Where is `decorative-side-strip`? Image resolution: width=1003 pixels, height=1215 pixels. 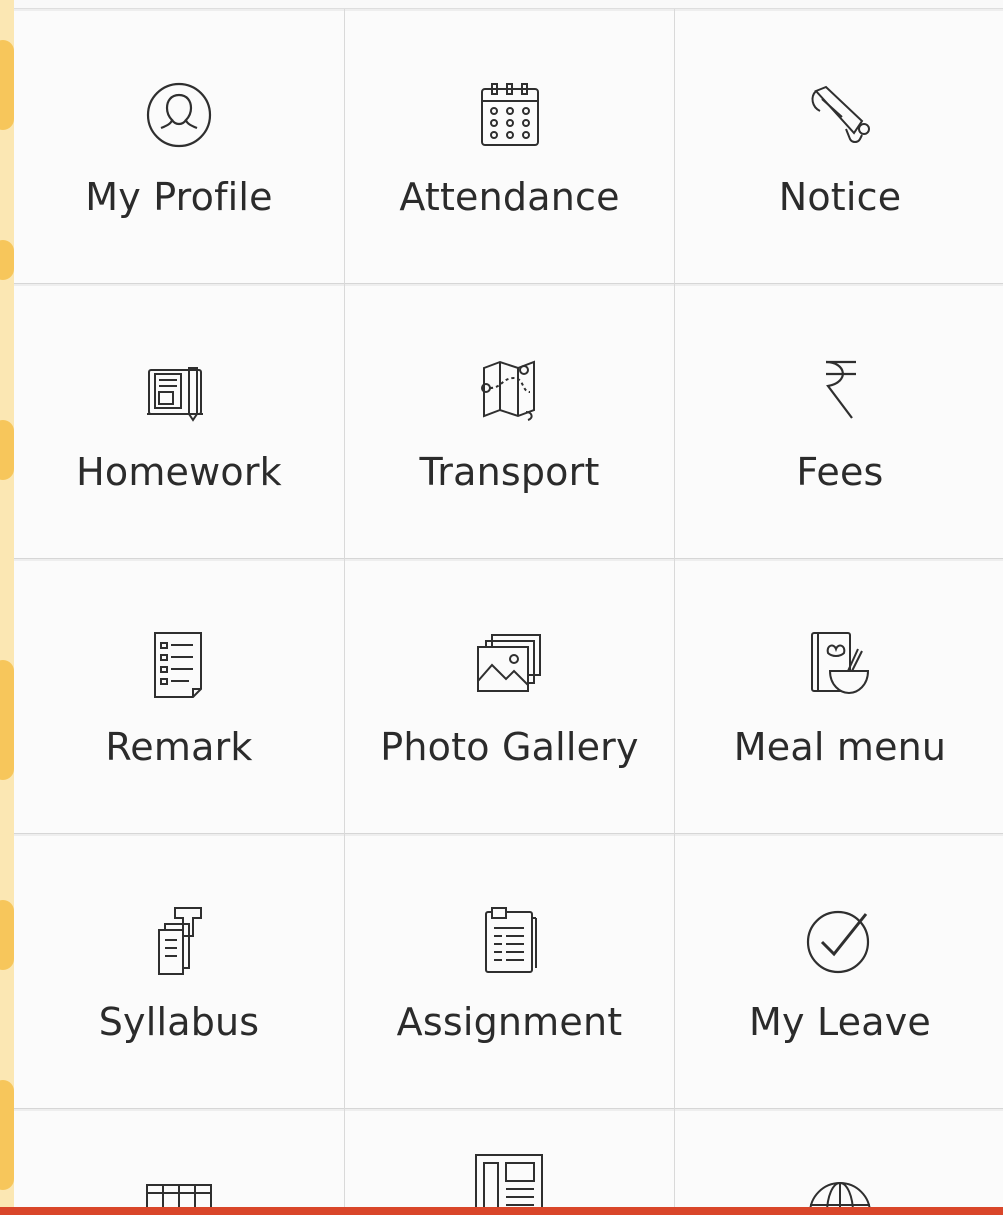 decorative-side-strip is located at coordinates (7, 607).